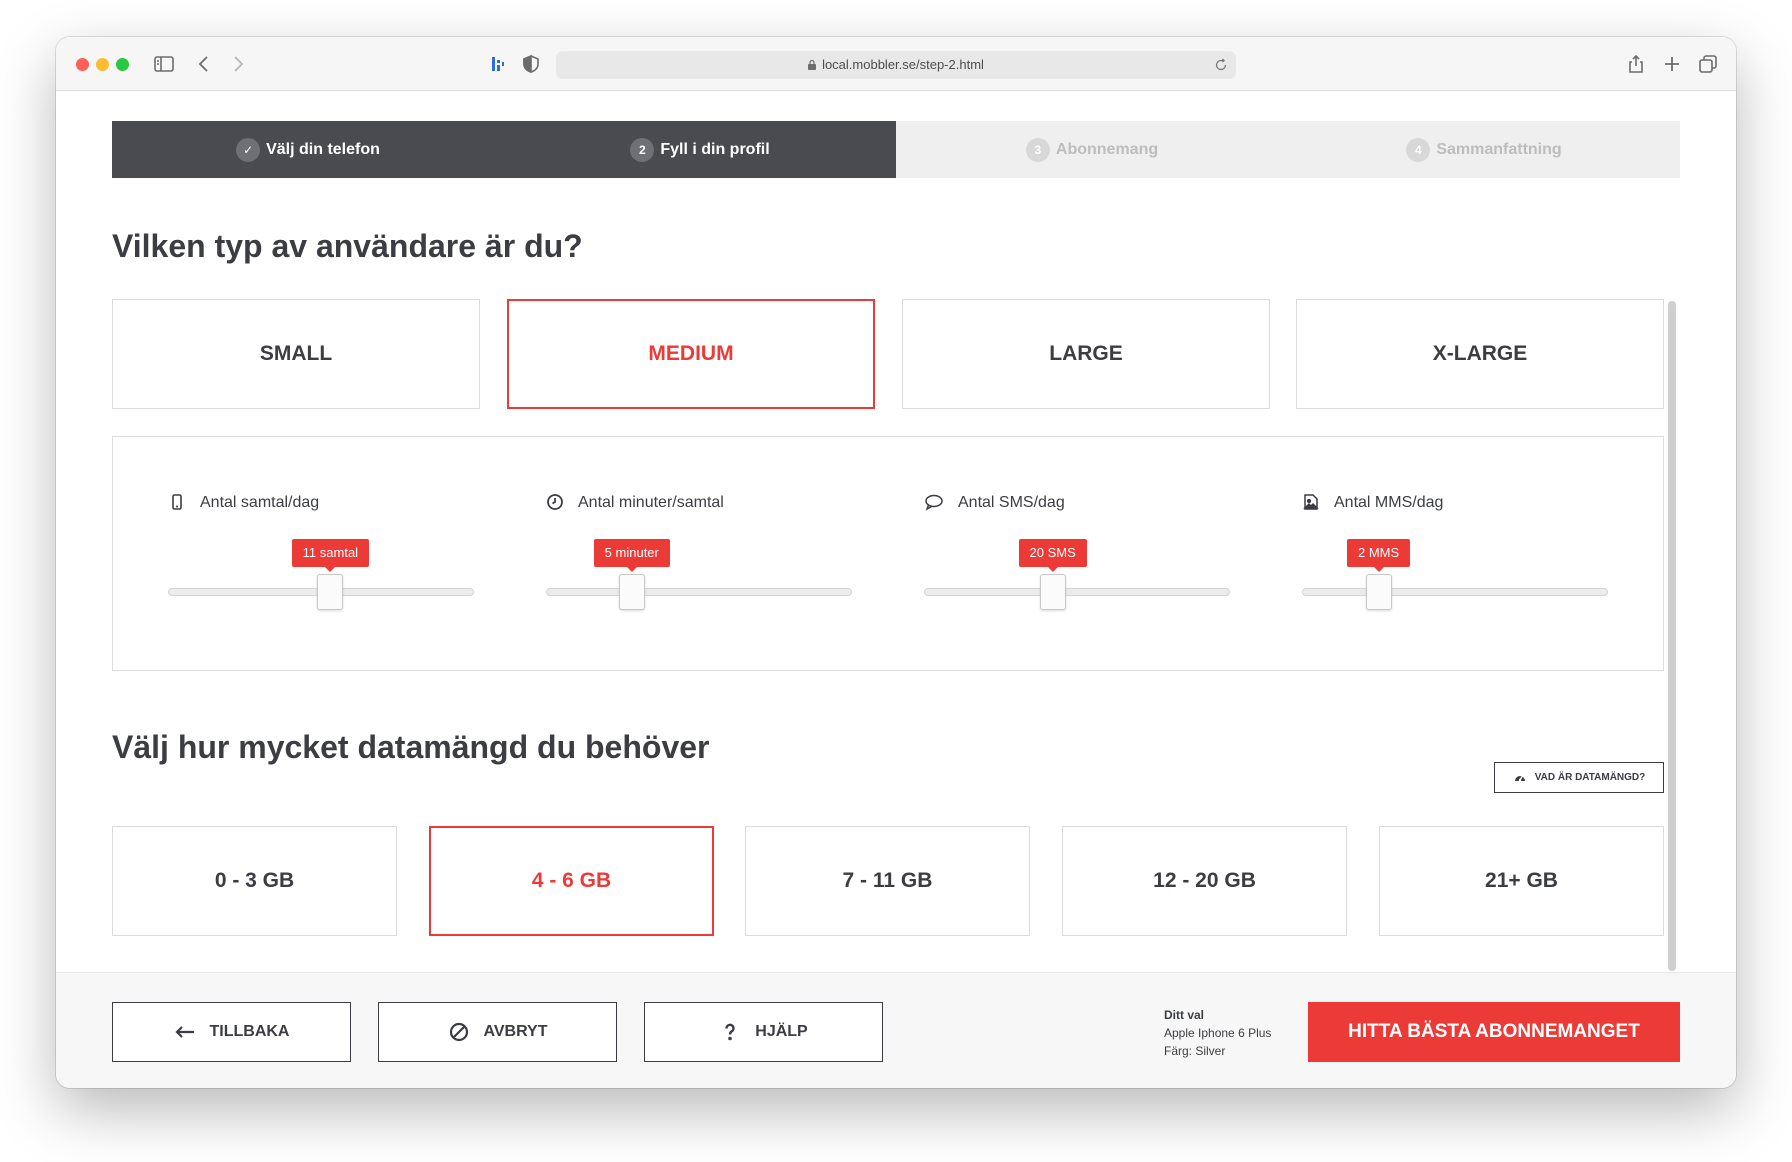  I want to click on minimize-window-button, so click(102, 64).